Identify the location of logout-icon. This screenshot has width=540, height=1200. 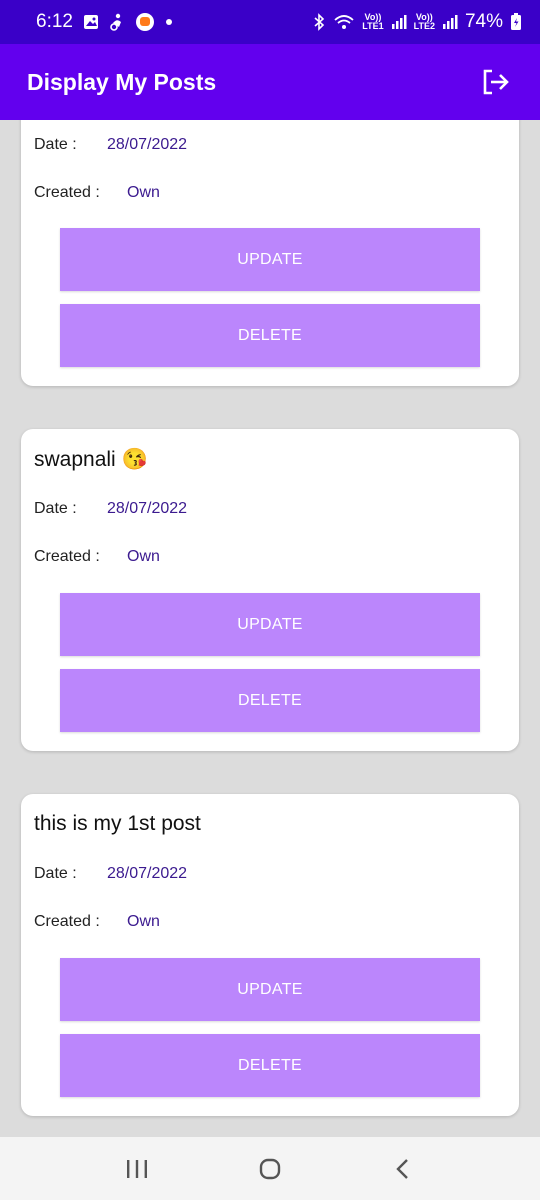
(496, 82).